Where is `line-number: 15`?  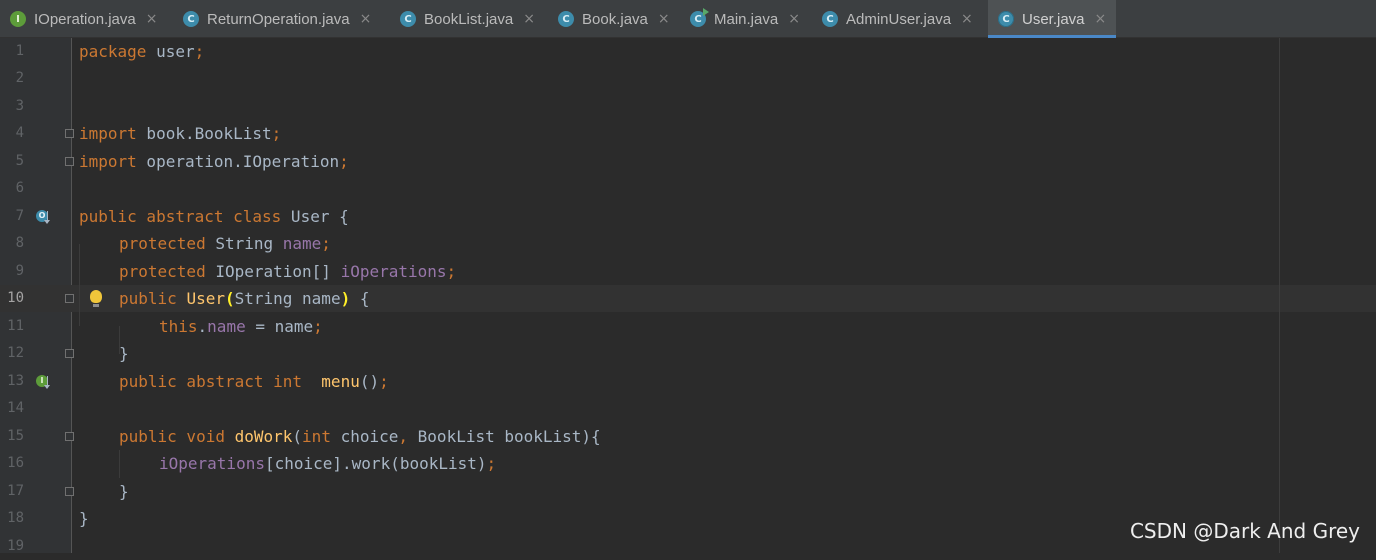
line-number: 15 is located at coordinates (15, 436).